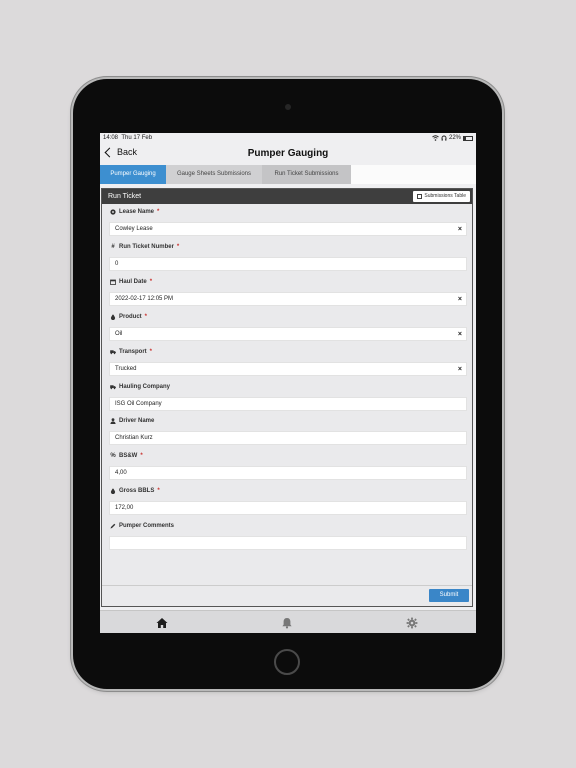  What do you see at coordinates (162, 623) in the screenshot?
I see `home-icon` at bounding box center [162, 623].